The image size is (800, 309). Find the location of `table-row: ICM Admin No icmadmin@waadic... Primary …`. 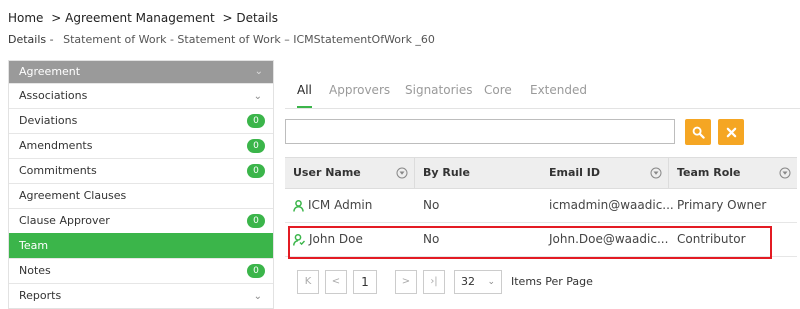

table-row: ICM Admin No icmadmin@waadic... Primary … is located at coordinates (541, 206).